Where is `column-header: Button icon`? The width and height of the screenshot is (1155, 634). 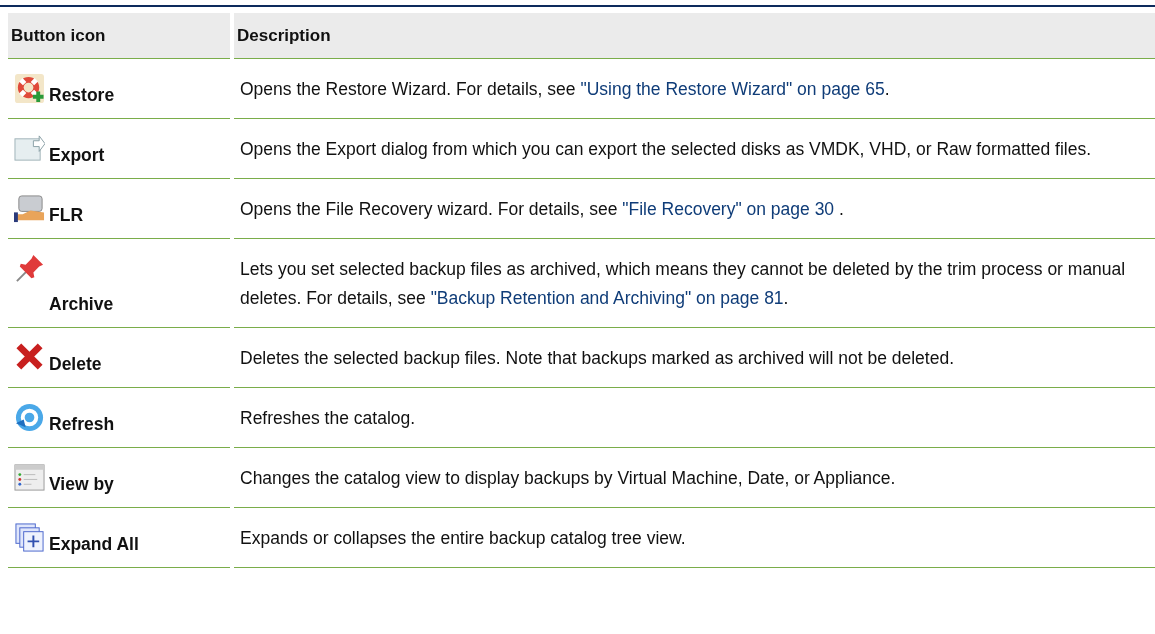 column-header: Button icon is located at coordinates (119, 36).